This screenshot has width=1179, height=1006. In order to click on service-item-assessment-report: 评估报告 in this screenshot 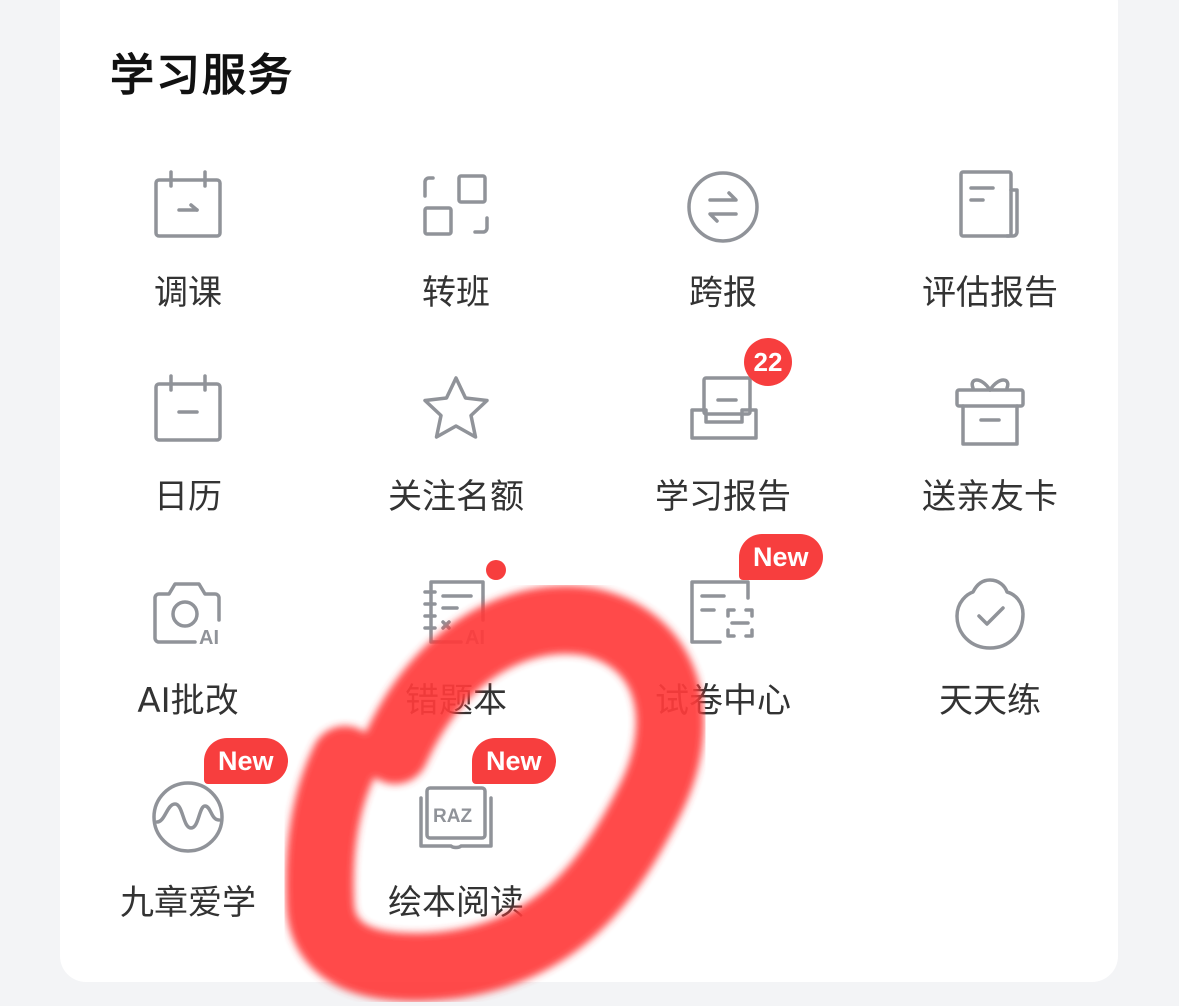, I will do `click(990, 268)`.